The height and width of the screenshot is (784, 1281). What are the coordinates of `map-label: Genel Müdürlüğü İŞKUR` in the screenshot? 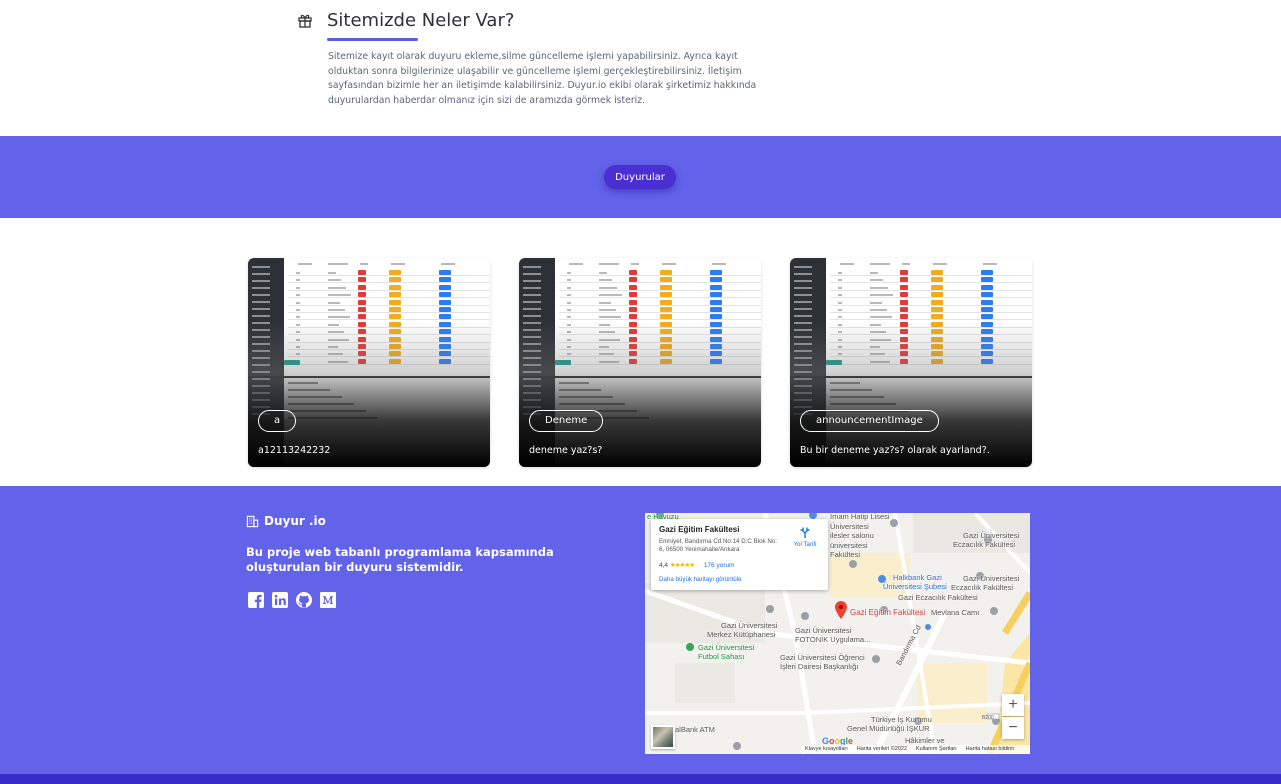 It's located at (888, 728).